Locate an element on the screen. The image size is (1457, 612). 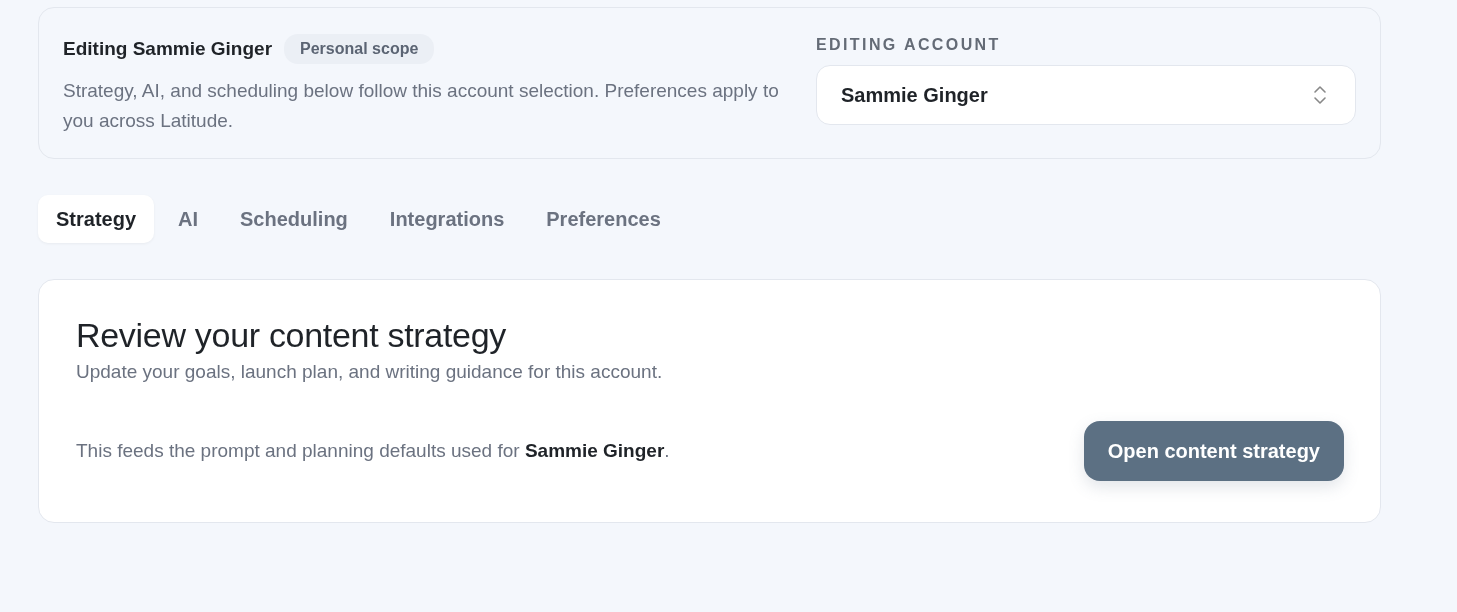
open-strategy-button: Open content strategy is located at coordinates (1213, 451).